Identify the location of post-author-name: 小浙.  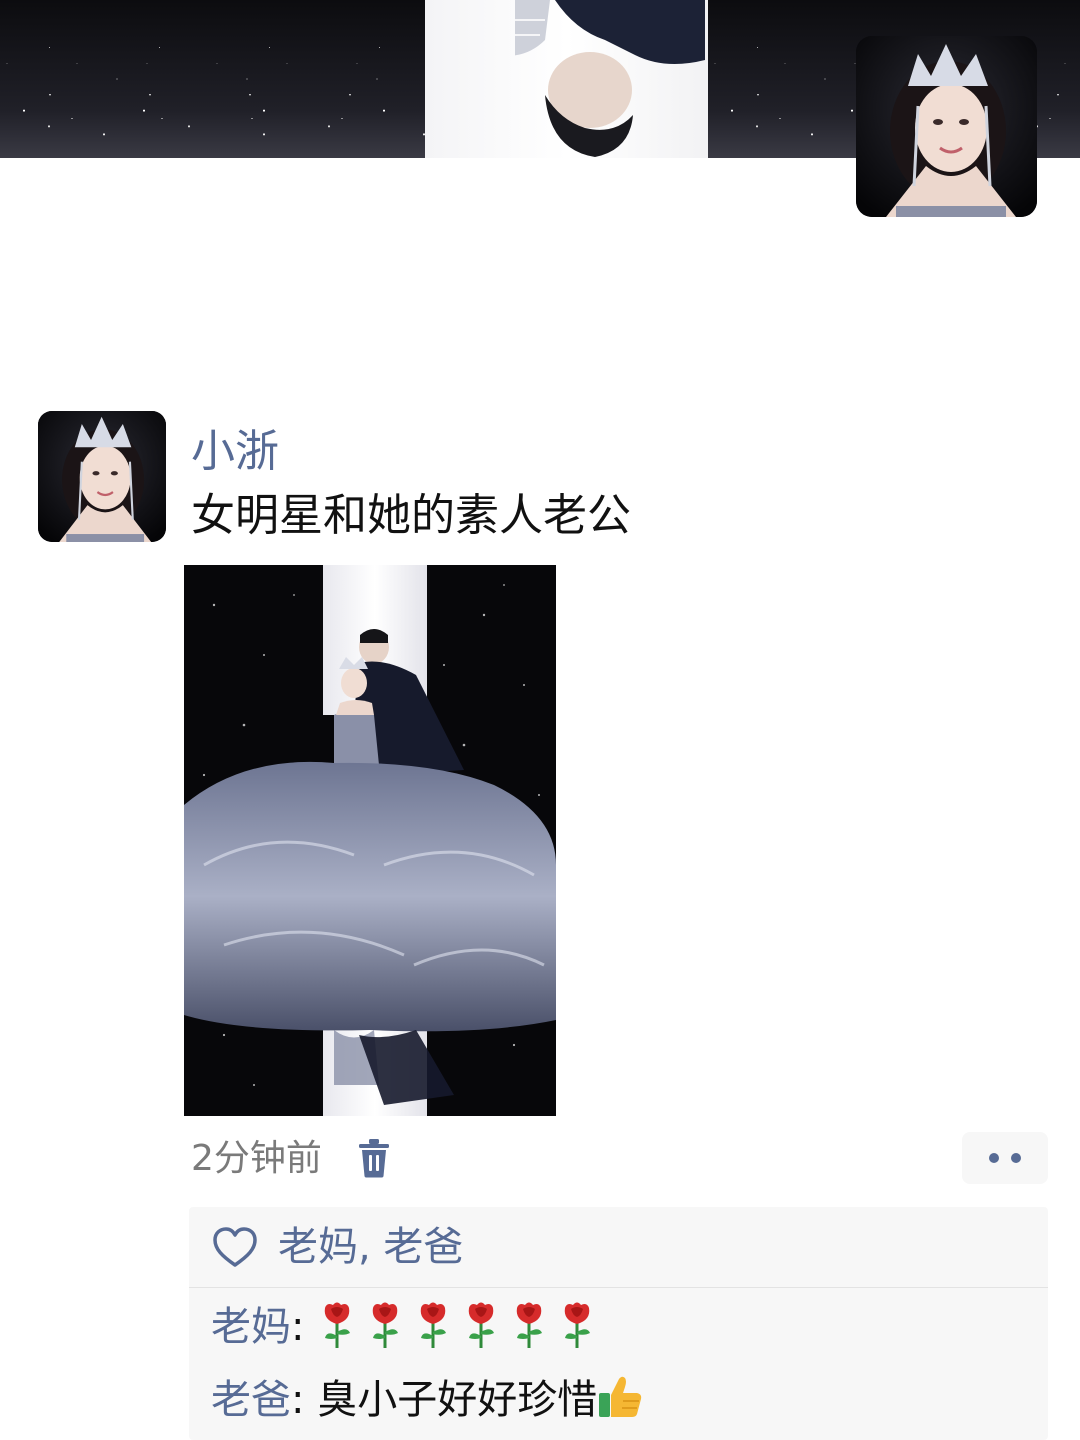
(235, 452).